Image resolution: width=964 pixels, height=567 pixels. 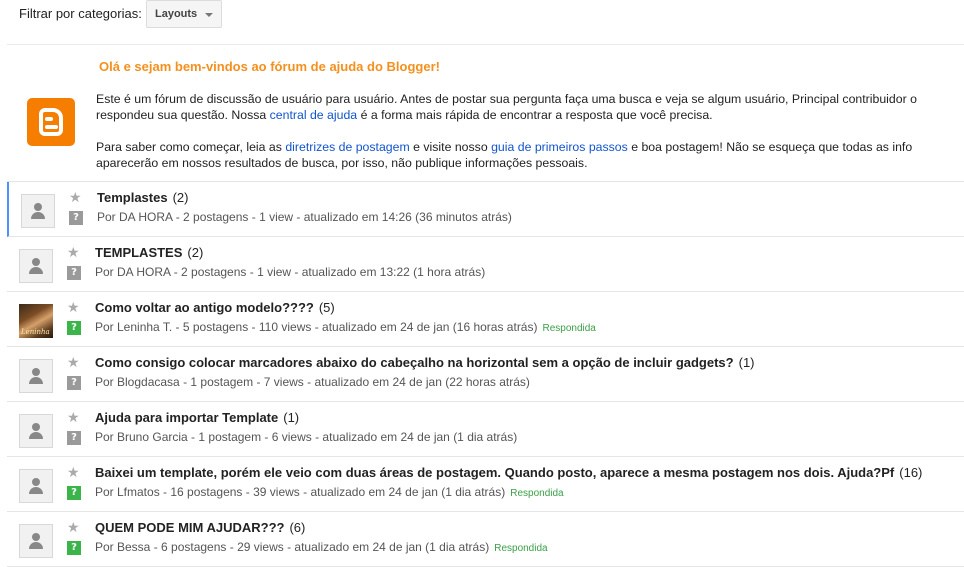 What do you see at coordinates (450, 147) in the screenshot?
I see `guidelines-text-mid: e visite nosso` at bounding box center [450, 147].